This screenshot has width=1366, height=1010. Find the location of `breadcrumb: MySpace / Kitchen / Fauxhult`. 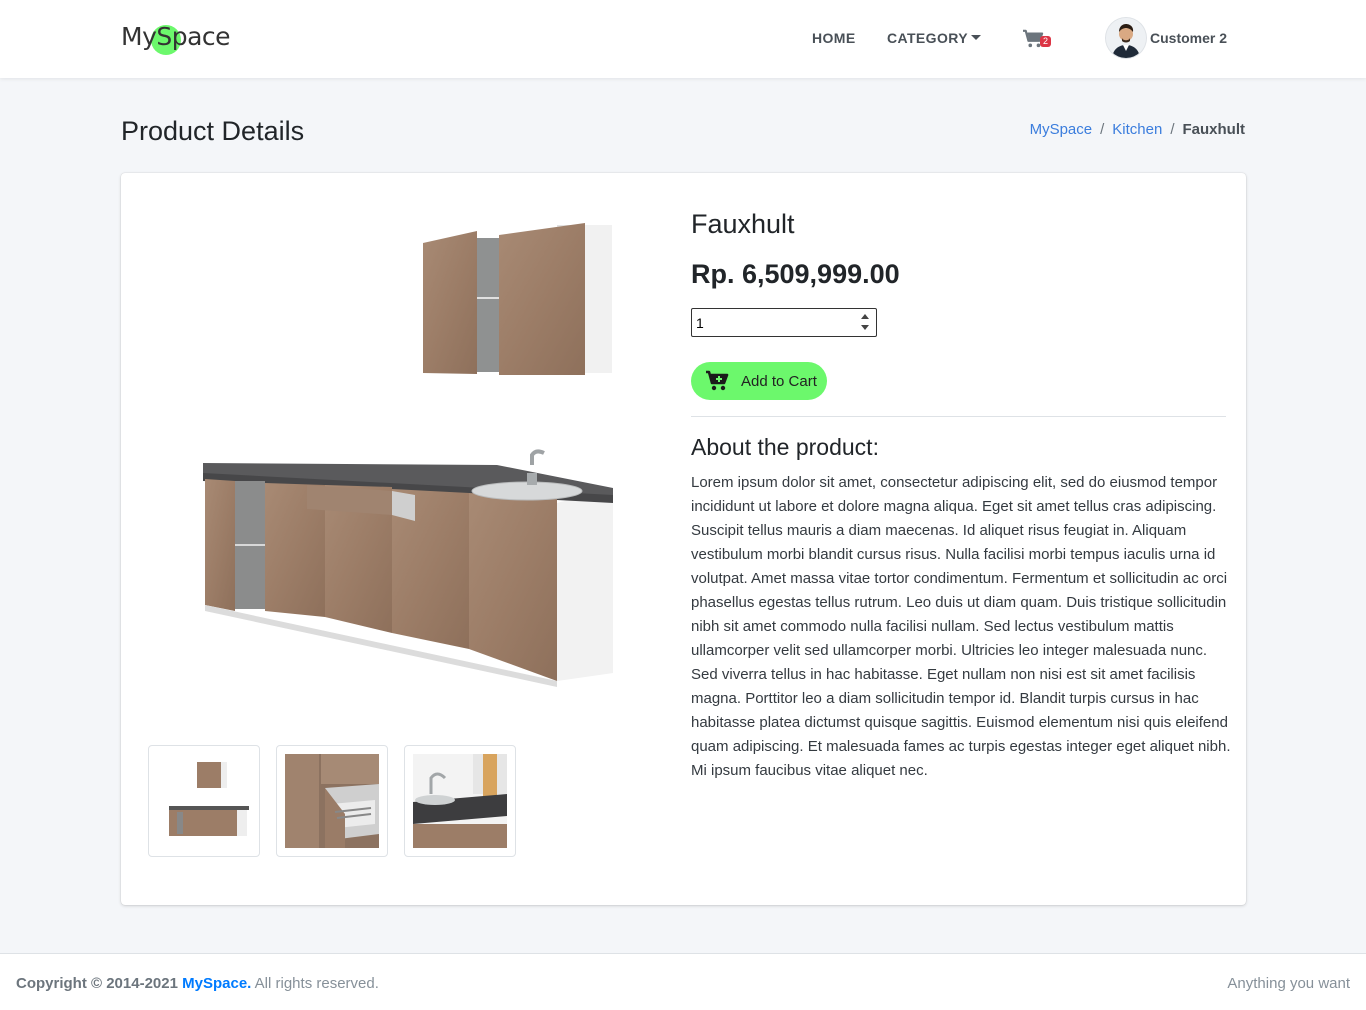

breadcrumb: MySpace / Kitchen / Fauxhult is located at coordinates (1137, 129).